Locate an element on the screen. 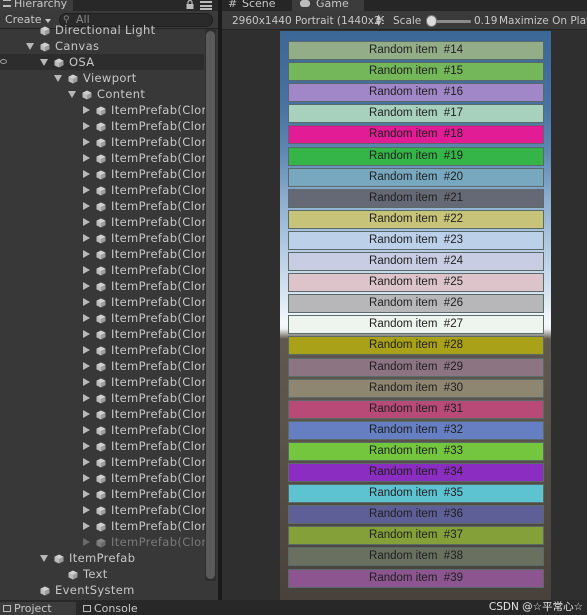  scale-slider-thumb is located at coordinates (431, 21).